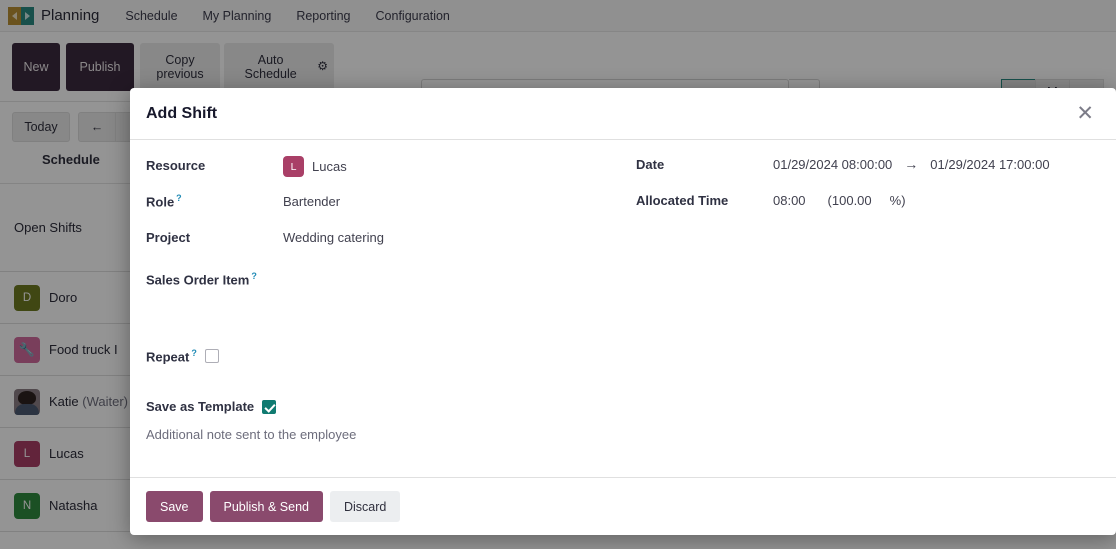 Image resolution: width=1116 pixels, height=549 pixels. Describe the element at coordinates (293, 166) in the screenshot. I see `avatar: L` at that location.